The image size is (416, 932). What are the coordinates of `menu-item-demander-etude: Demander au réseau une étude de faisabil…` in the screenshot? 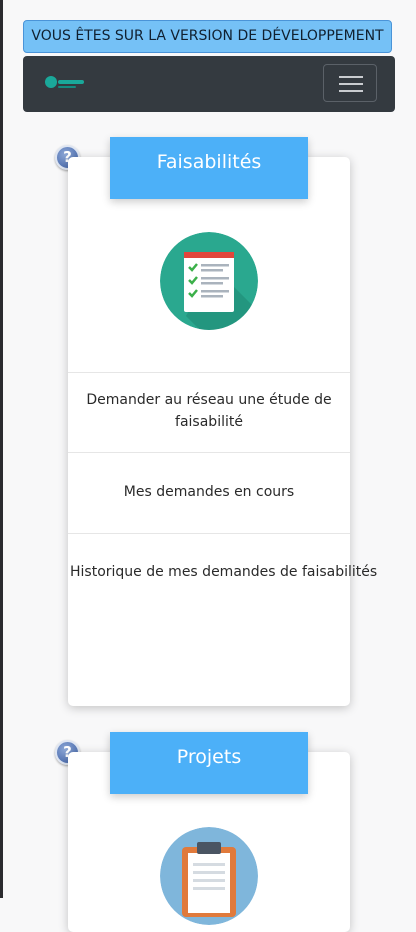 It's located at (209, 411).